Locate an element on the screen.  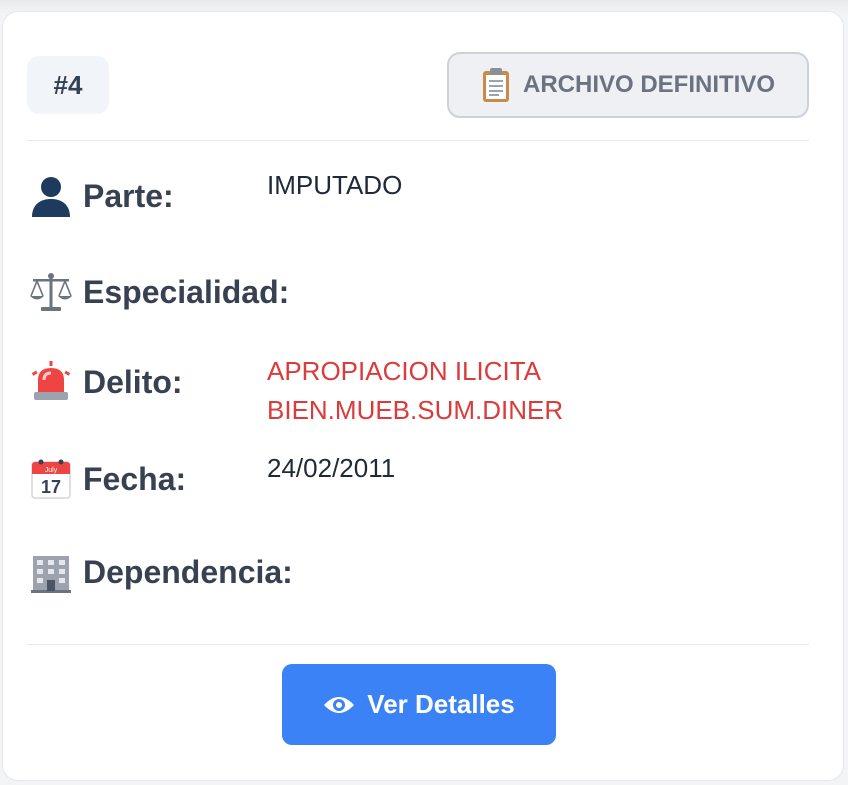
card-header: #4 ARCHIVO DEFINITIVO is located at coordinates (418, 85).